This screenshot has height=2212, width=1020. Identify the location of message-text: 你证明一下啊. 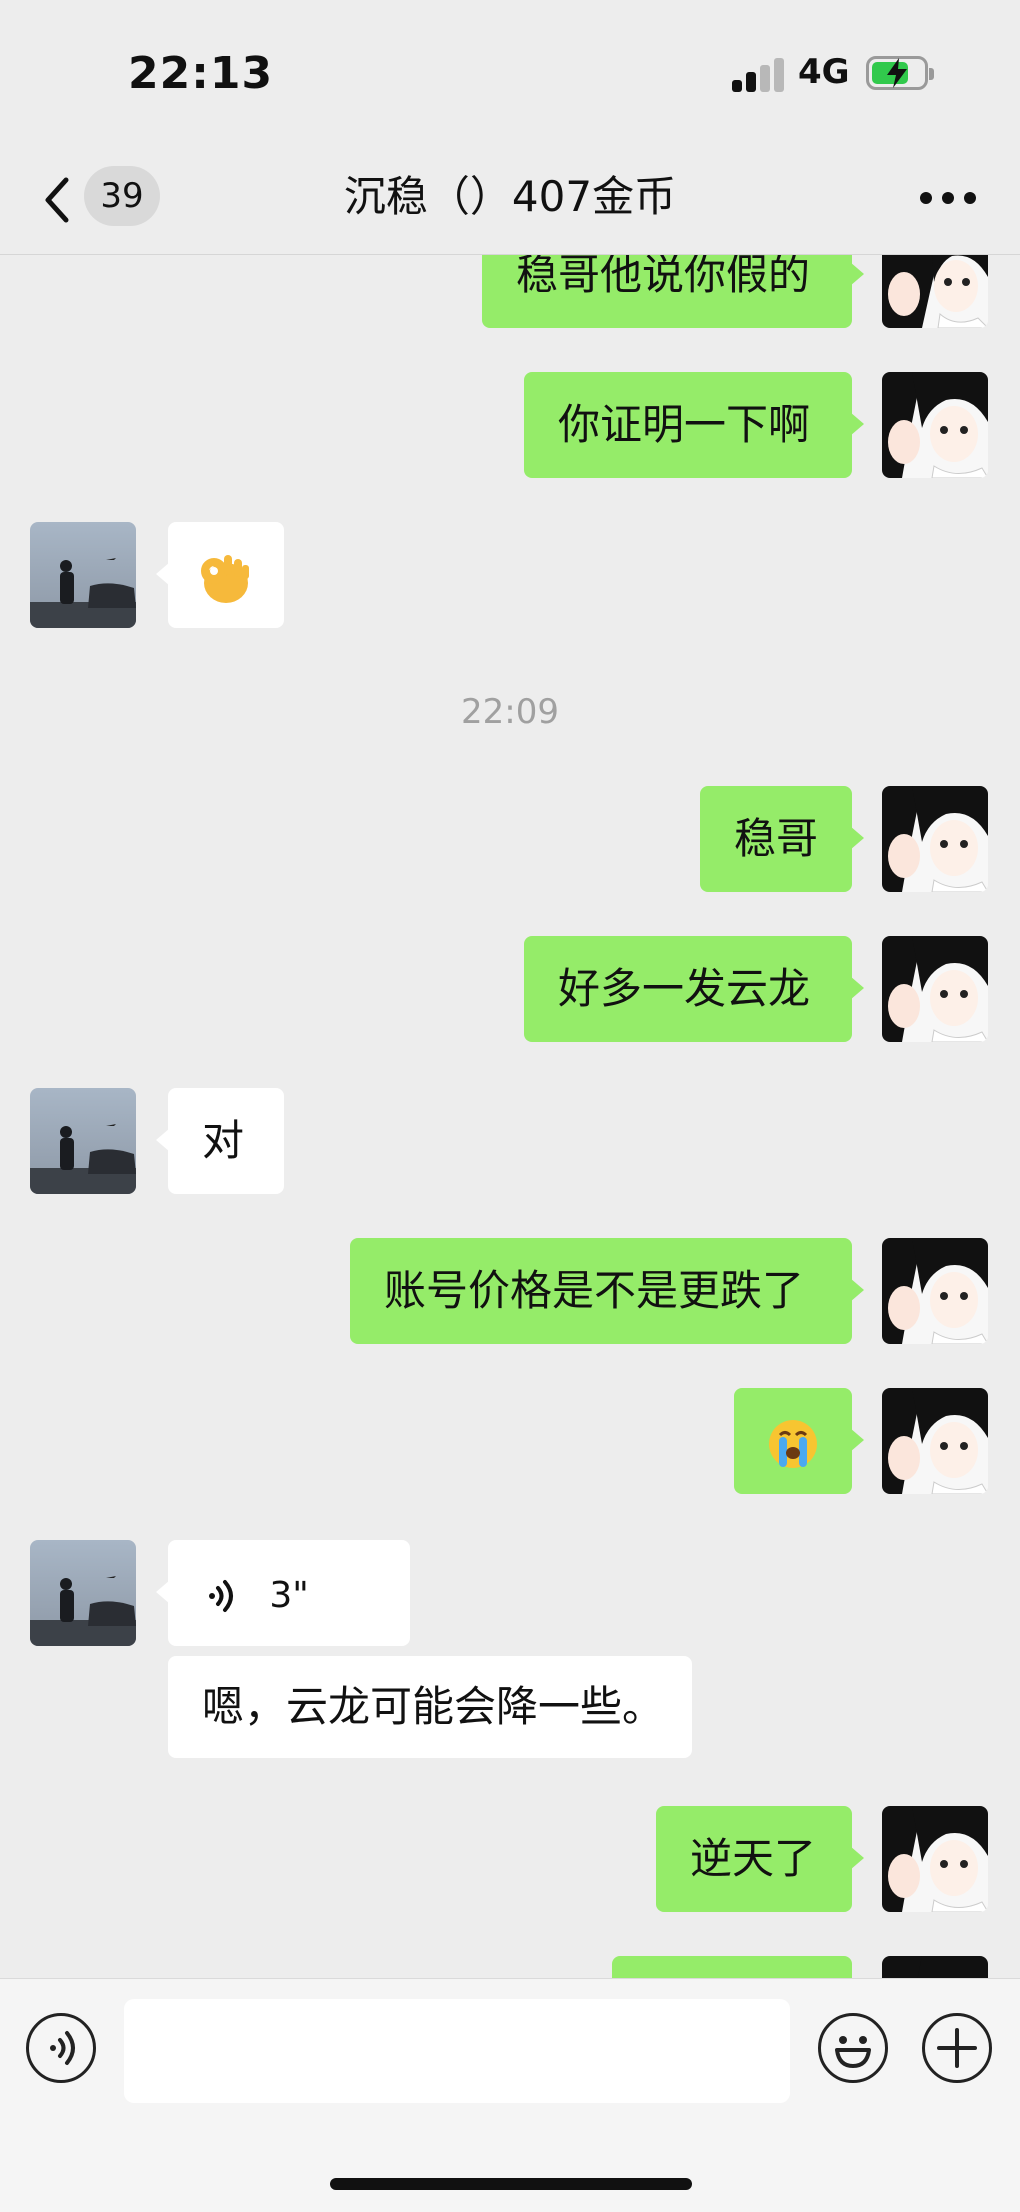
(684, 424).